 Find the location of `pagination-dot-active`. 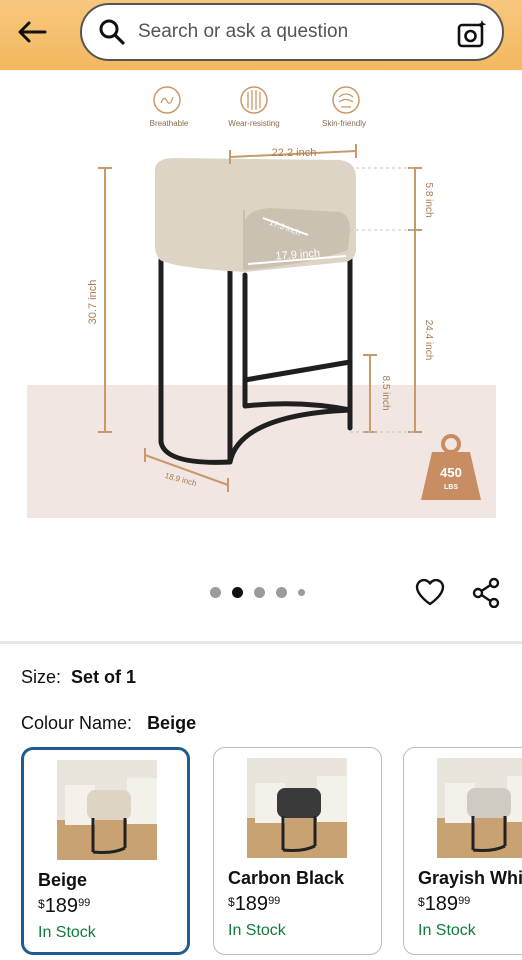

pagination-dot-active is located at coordinates (237, 592).